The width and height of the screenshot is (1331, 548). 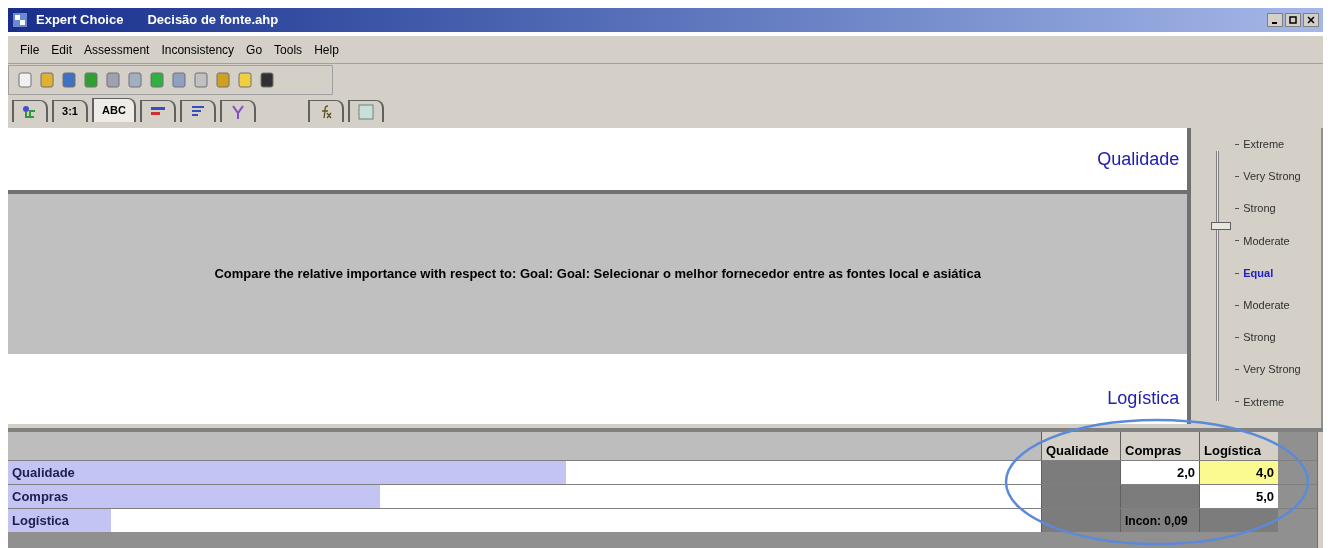 What do you see at coordinates (43, 472) in the screenshot?
I see `row-label: Qualidade` at bounding box center [43, 472].